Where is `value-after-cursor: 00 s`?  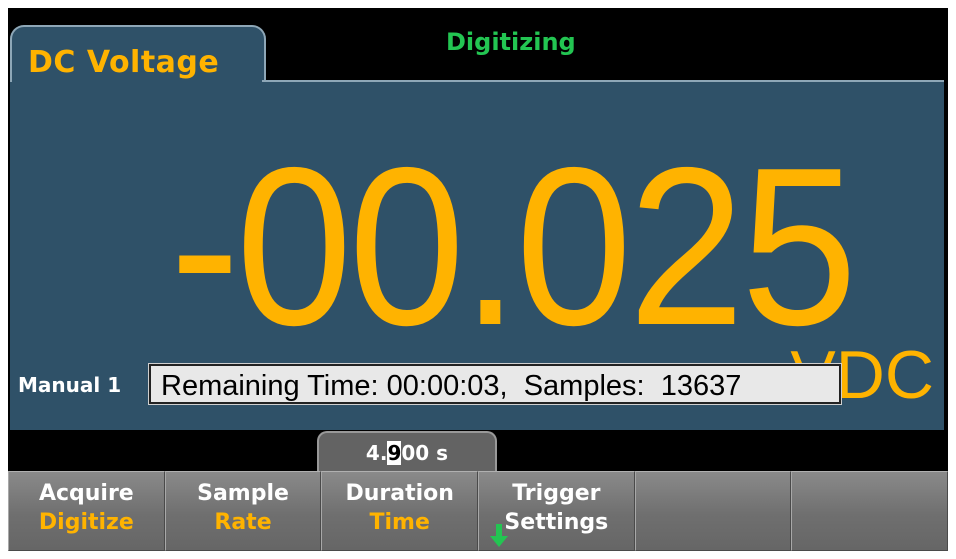 value-after-cursor: 00 s is located at coordinates (425, 453).